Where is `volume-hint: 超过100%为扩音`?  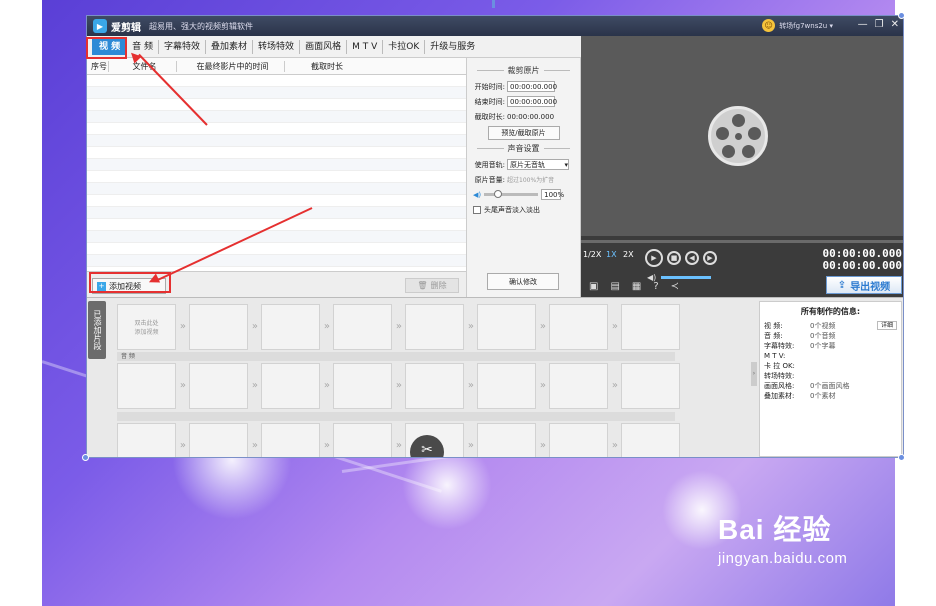 volume-hint: 超过100%为扩音 is located at coordinates (531, 180).